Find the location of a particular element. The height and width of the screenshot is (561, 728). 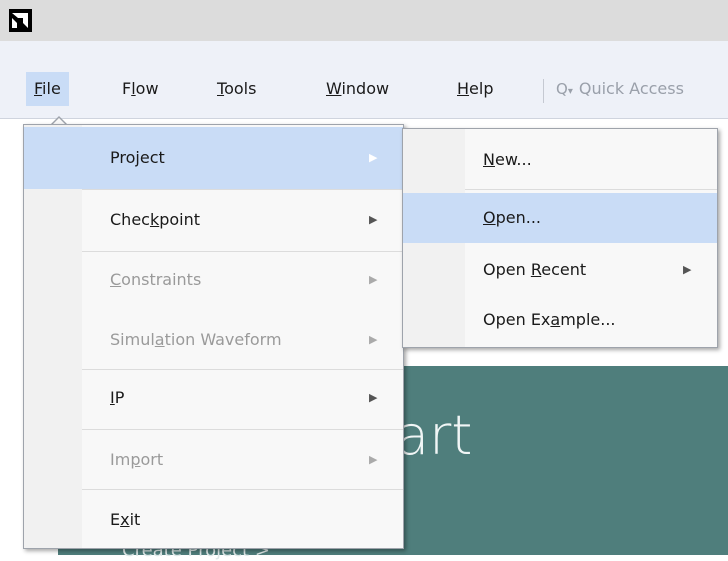

file-menu-ip: IP ▶ is located at coordinates (213, 398).